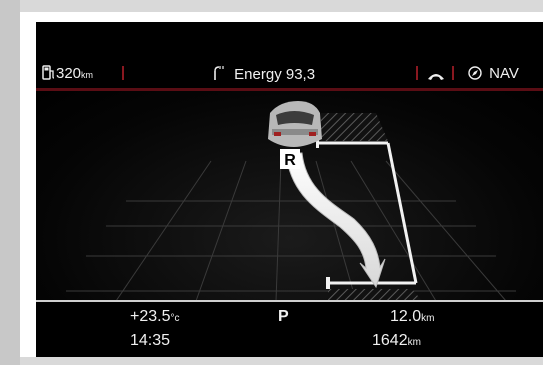 This screenshot has height=365, width=543. I want to click on gear-indicator: P, so click(283, 316).